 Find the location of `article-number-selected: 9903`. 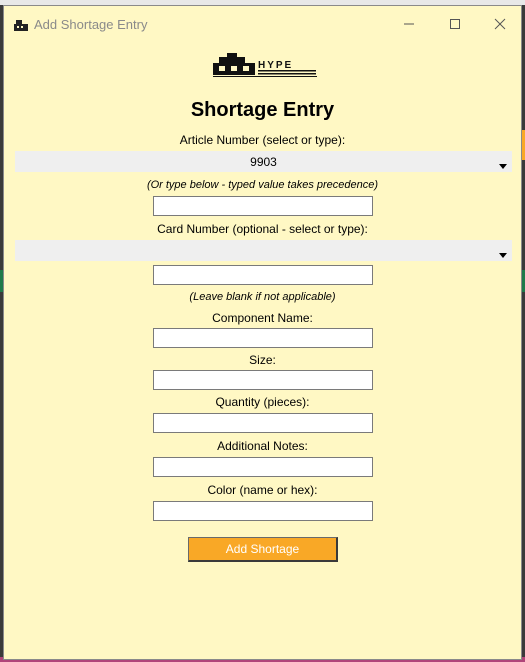

article-number-selected: 9903 is located at coordinates (263, 162).